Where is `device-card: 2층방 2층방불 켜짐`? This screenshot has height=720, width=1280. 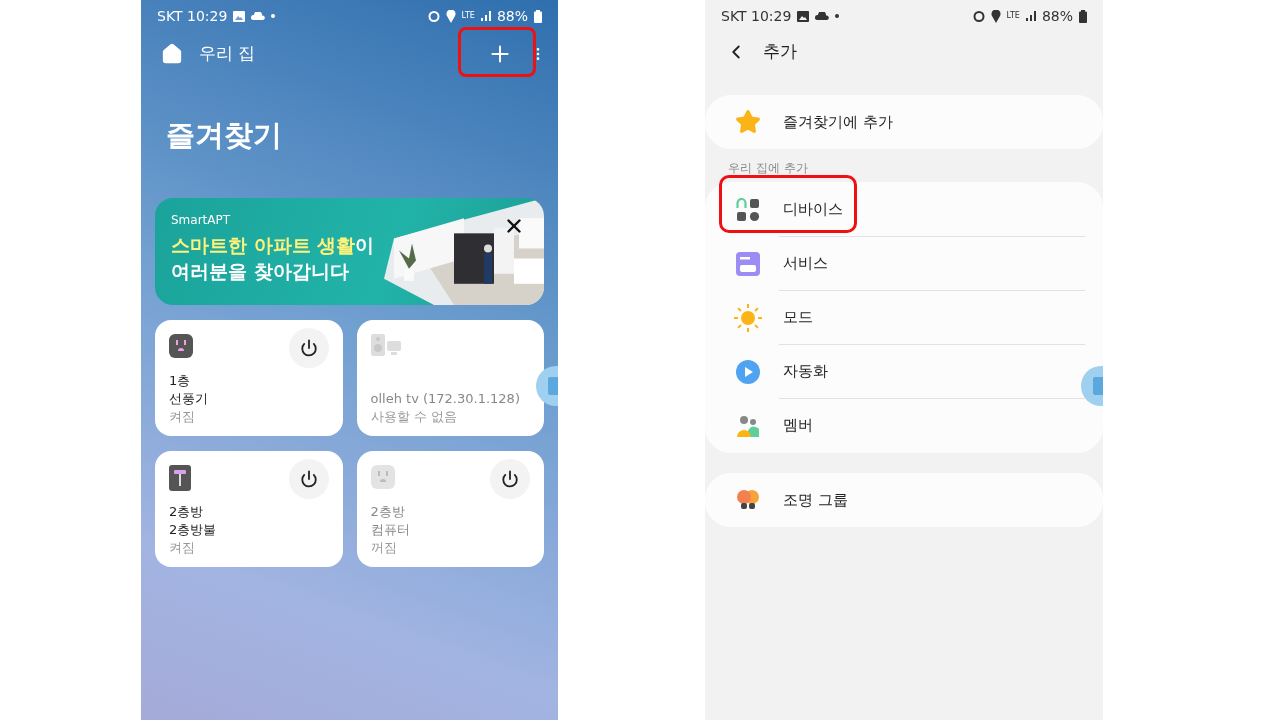 device-card: 2층방 2층방불 켜짐 is located at coordinates (249, 508).